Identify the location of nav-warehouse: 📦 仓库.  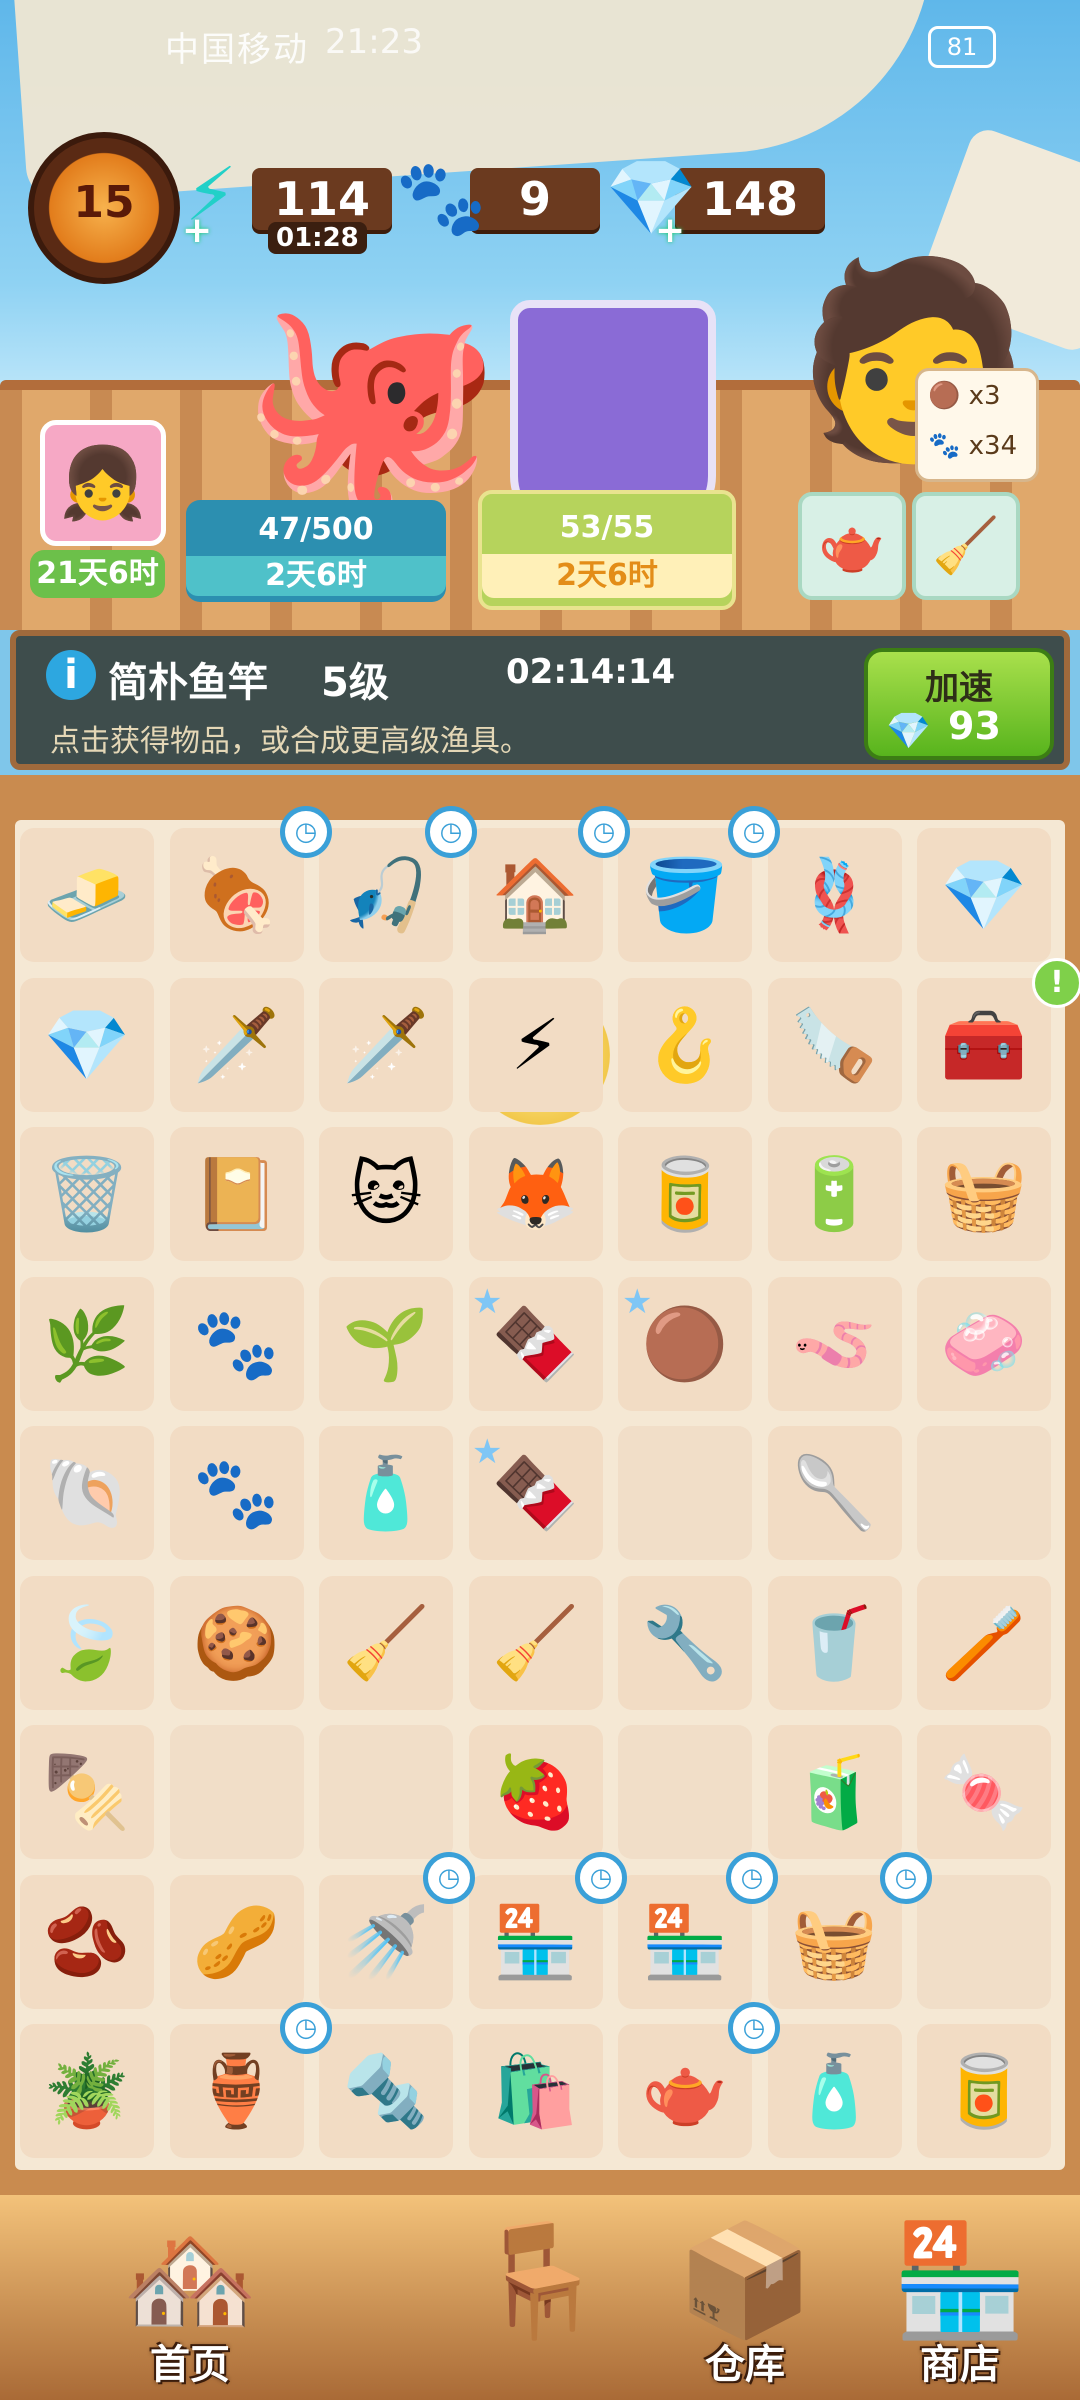
(745, 2300).